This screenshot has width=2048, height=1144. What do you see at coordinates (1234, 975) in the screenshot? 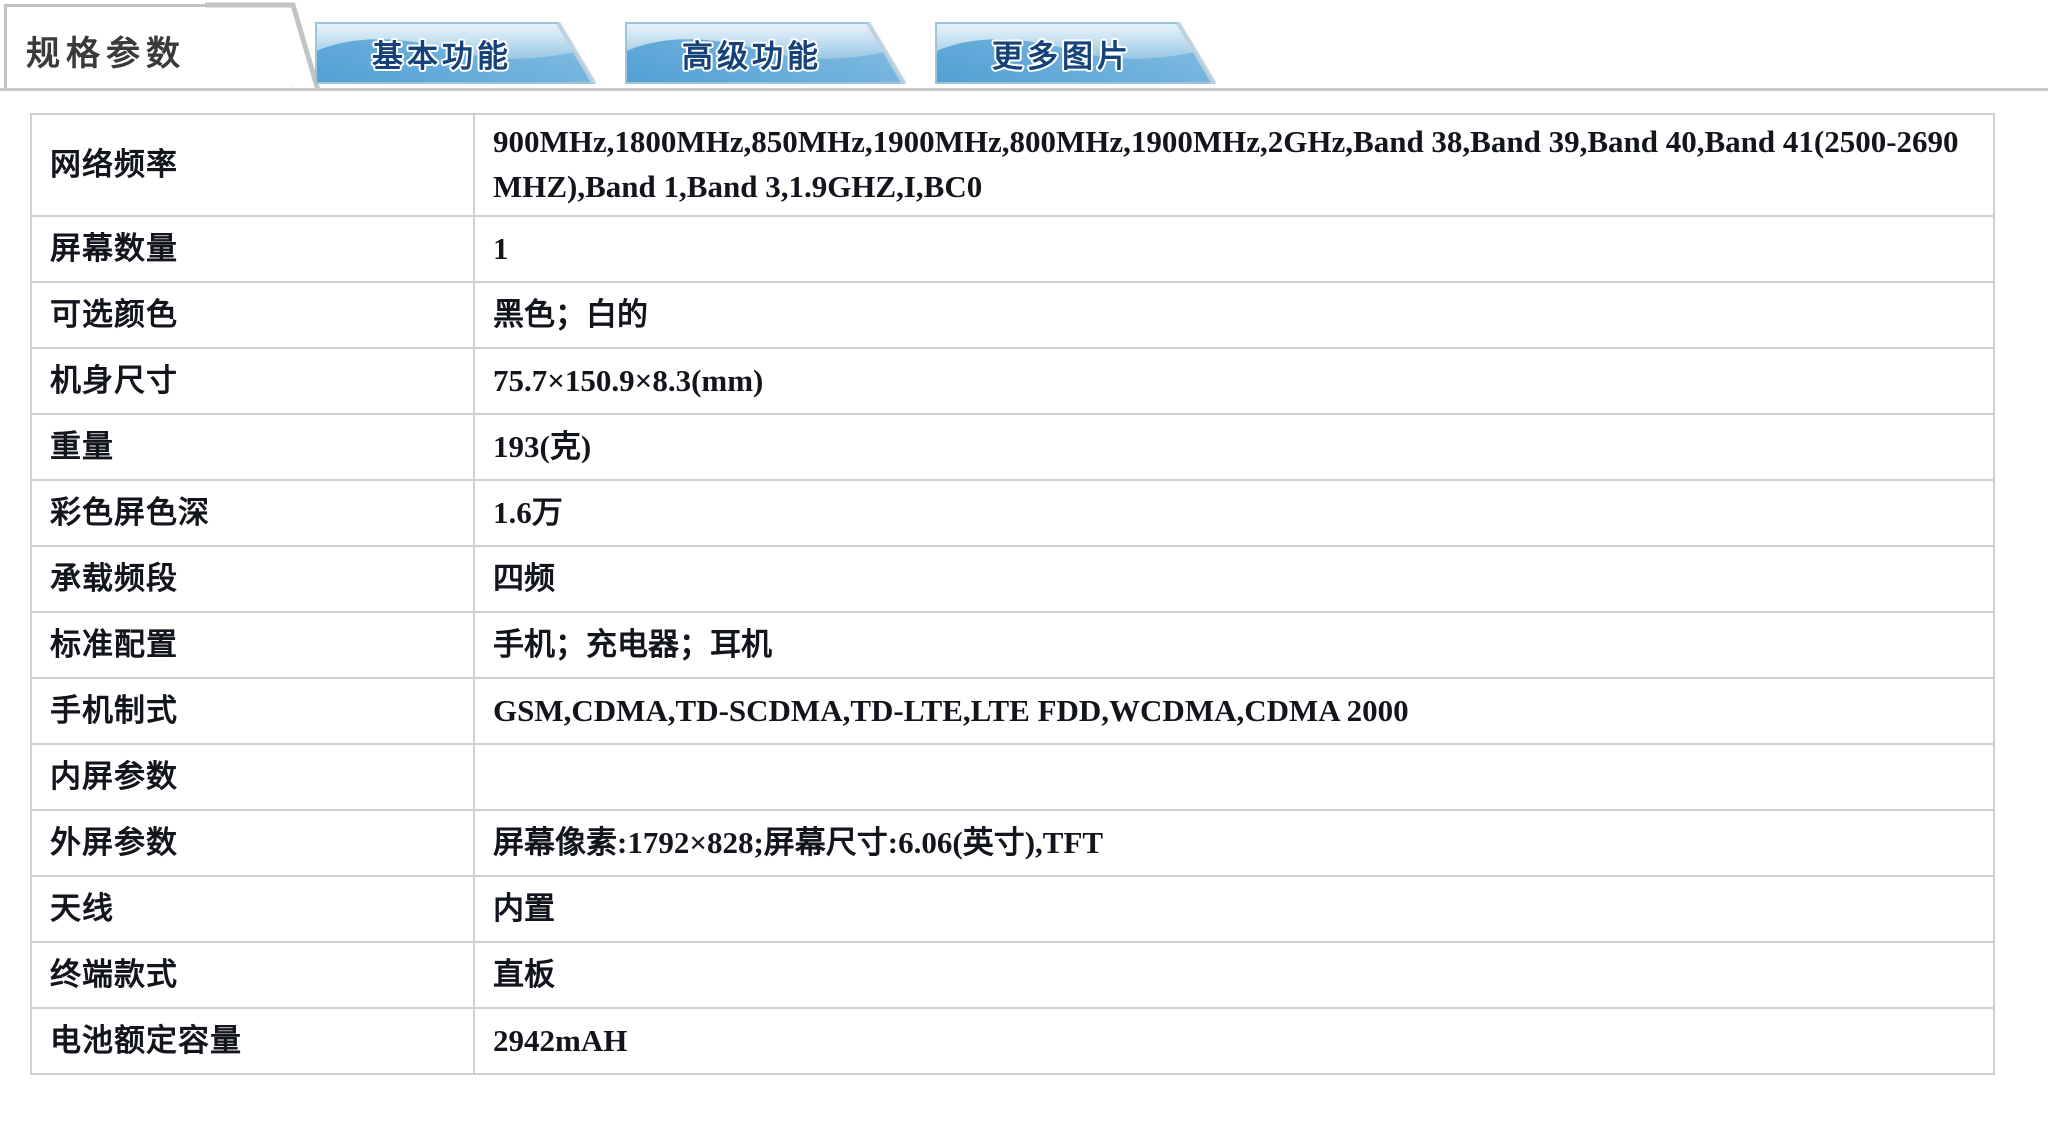
I see `spec-value-cell: 直板` at bounding box center [1234, 975].